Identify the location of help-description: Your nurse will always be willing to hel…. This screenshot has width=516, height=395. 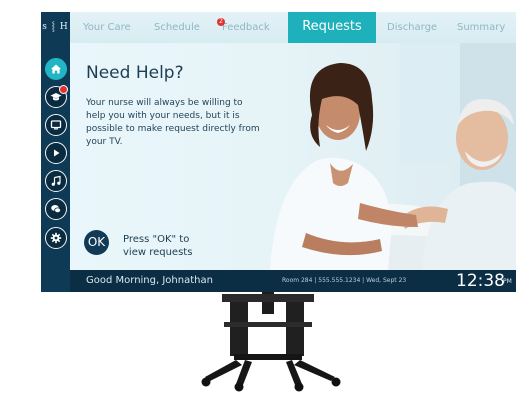
(173, 122).